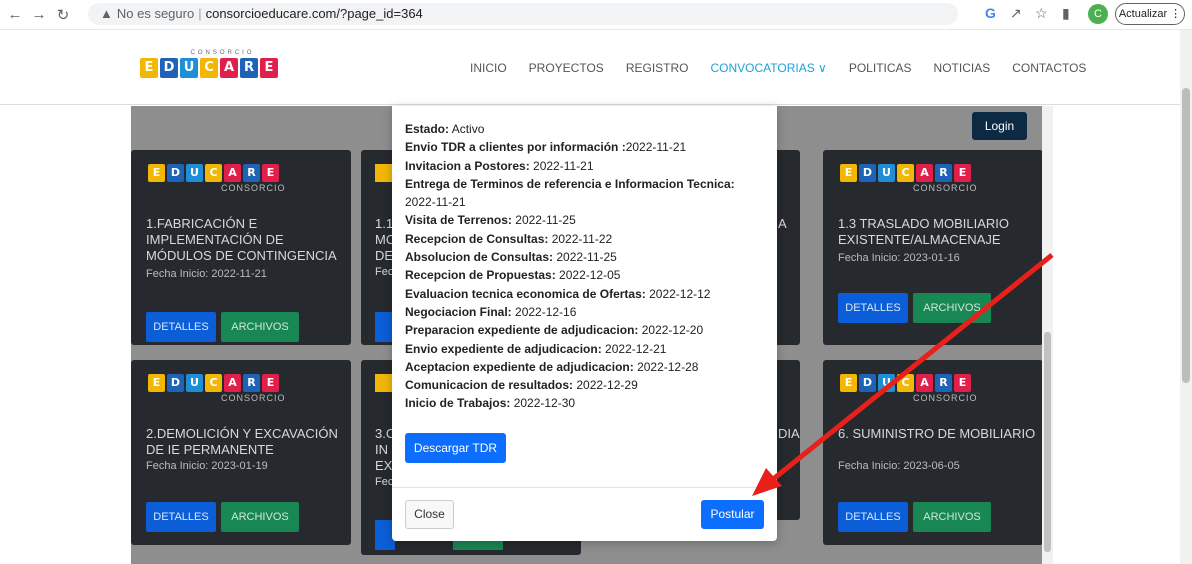  What do you see at coordinates (767, 482) in the screenshot?
I see `arrow-head` at bounding box center [767, 482].